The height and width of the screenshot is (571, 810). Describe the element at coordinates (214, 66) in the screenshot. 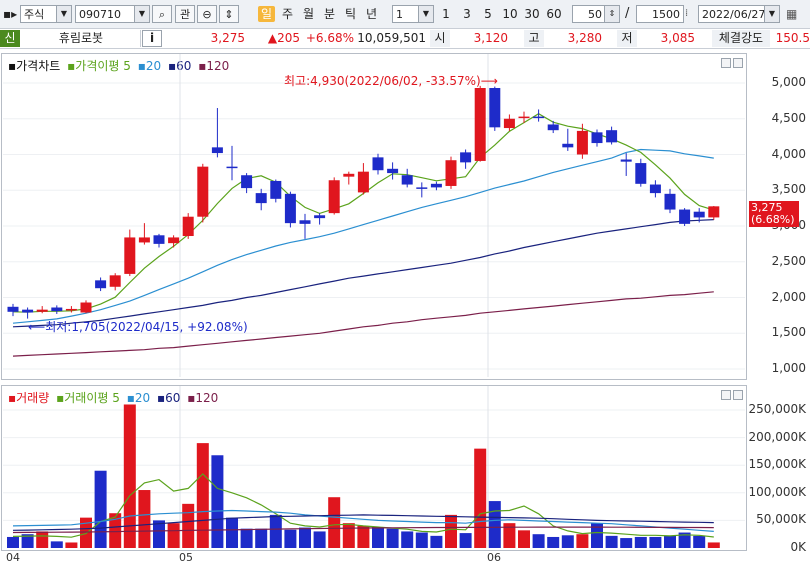

I see `legend-ma120: ▪120` at that location.